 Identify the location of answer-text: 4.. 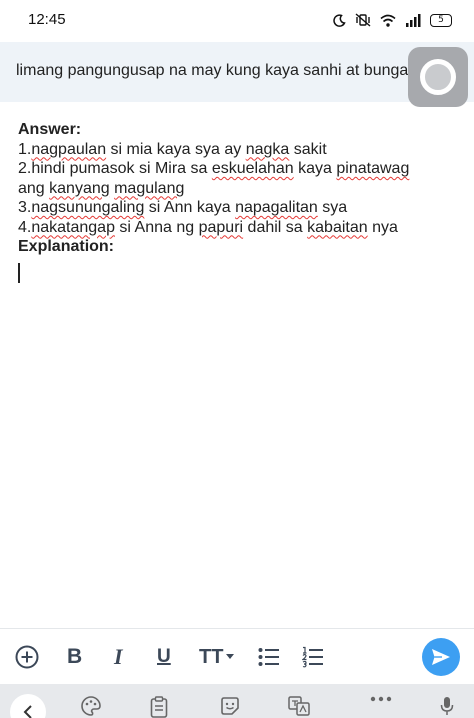
(25, 227).